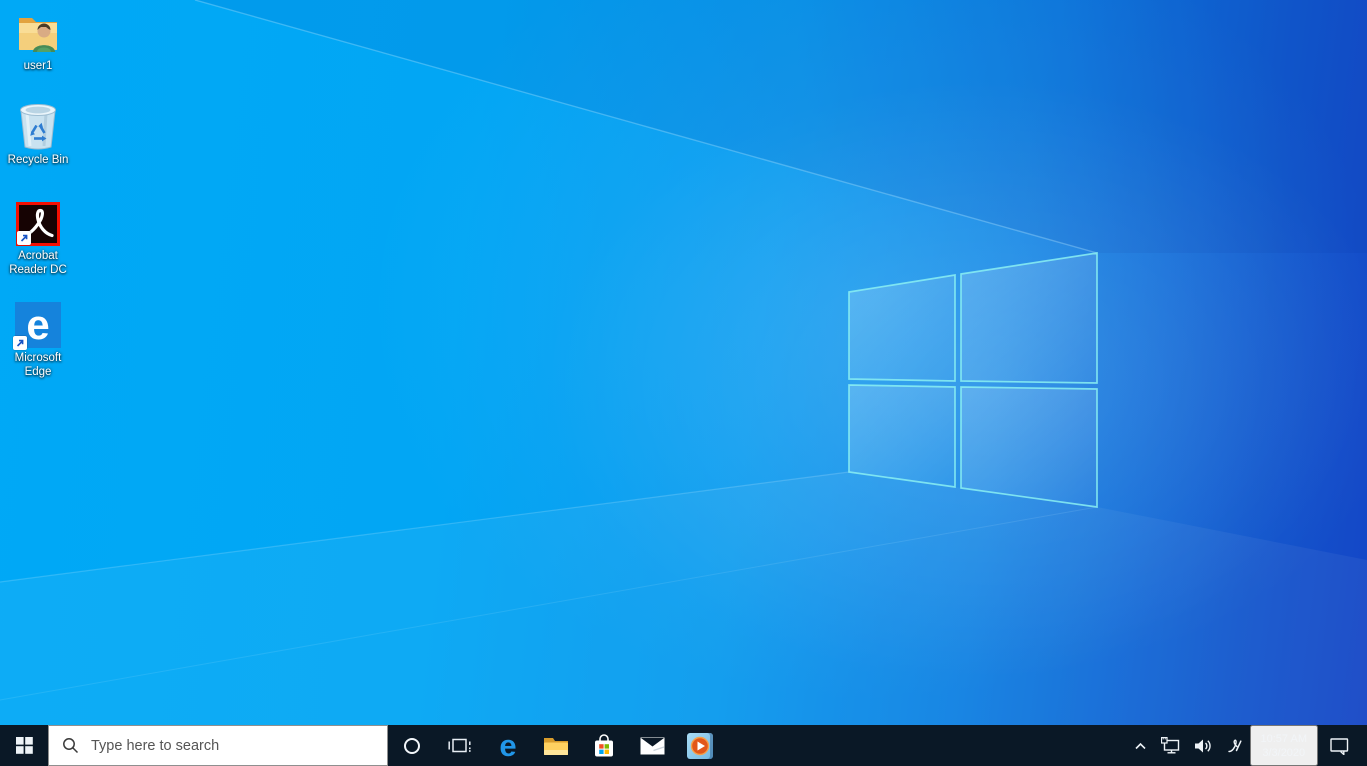 This screenshot has height=766, width=1367. I want to click on search-input, so click(238, 745).